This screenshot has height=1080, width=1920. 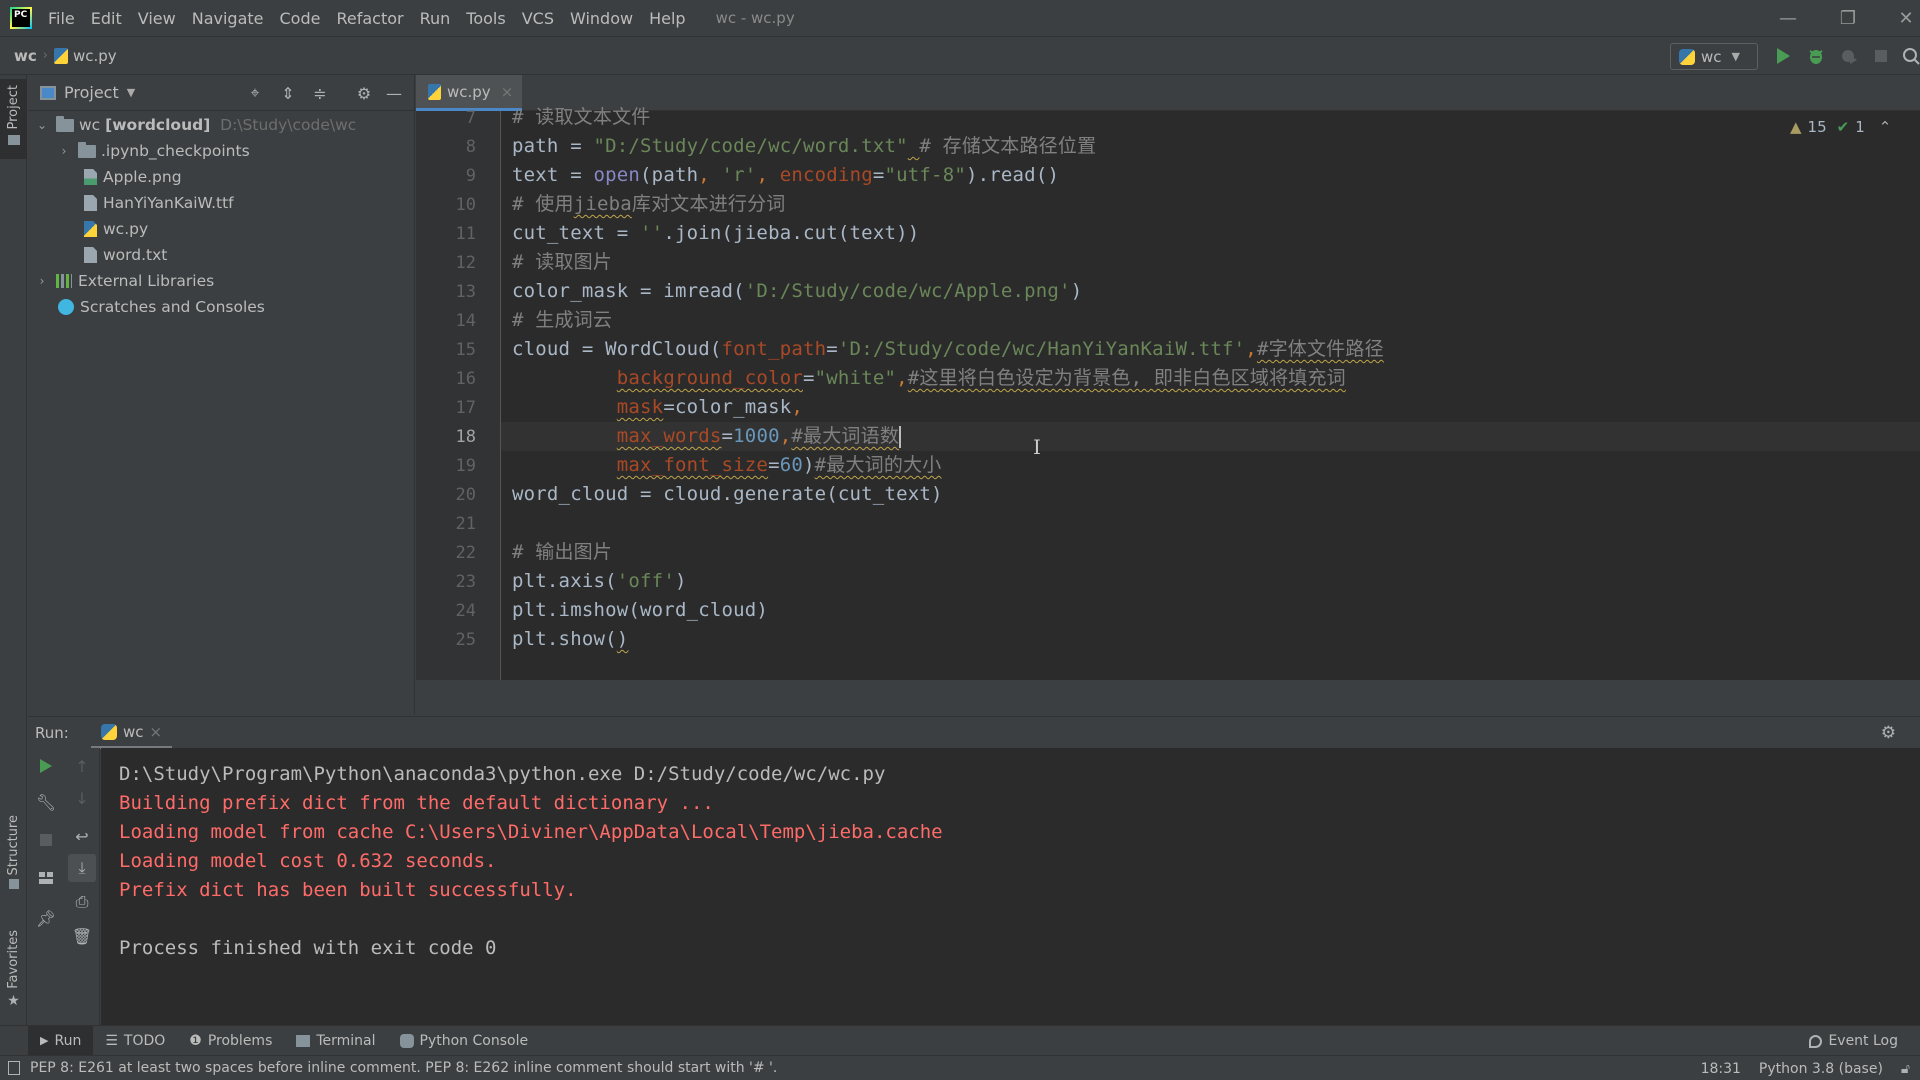 I want to click on down-stack-button: ↓, so click(x=82, y=798).